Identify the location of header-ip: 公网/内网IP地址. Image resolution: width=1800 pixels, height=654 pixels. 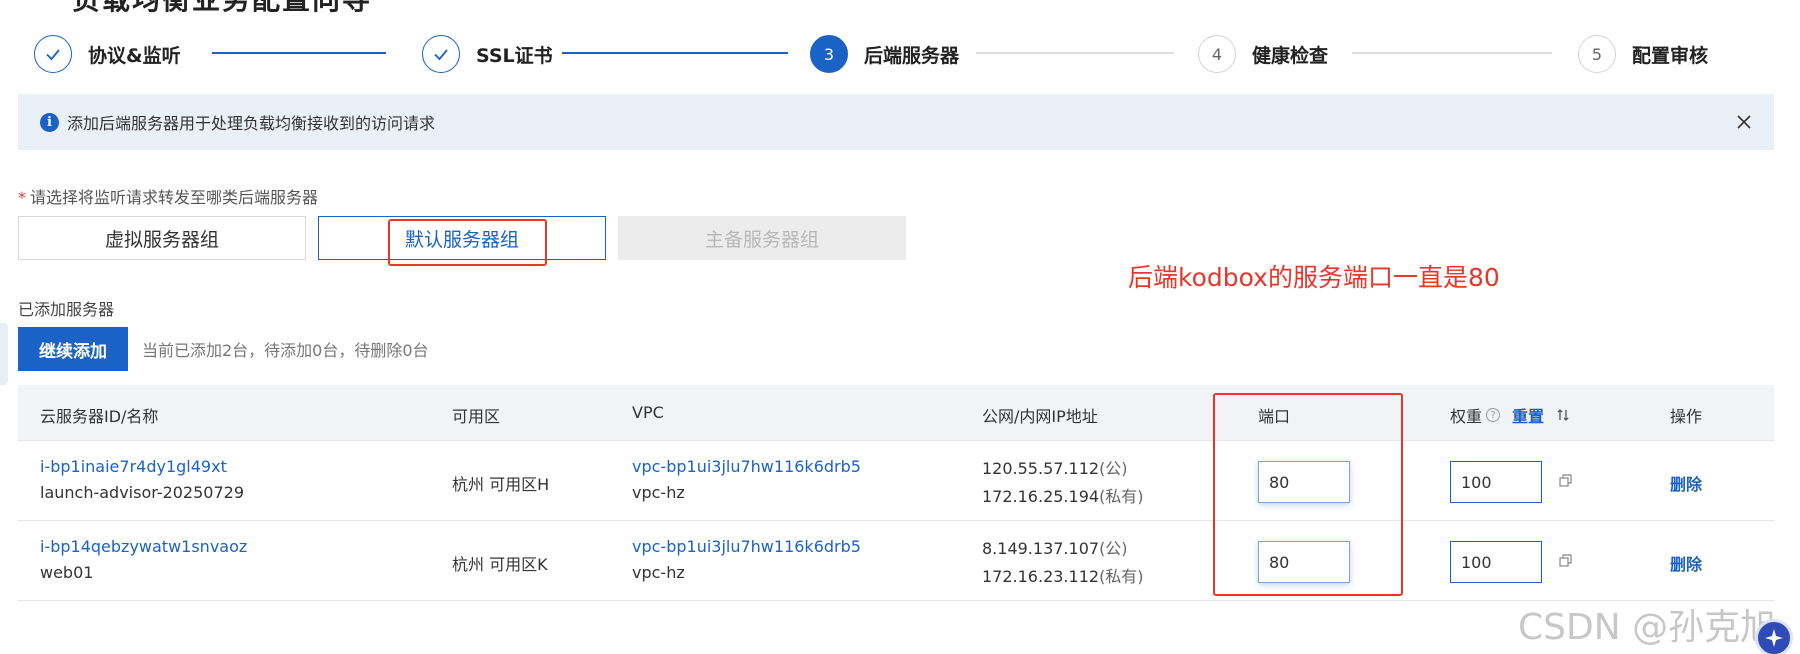
(1040, 416).